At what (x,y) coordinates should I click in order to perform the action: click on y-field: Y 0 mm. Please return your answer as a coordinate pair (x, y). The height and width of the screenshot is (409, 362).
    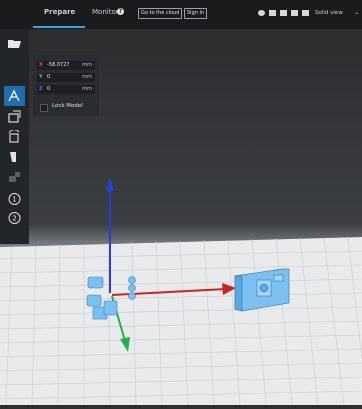
    Looking at the image, I should click on (66, 77).